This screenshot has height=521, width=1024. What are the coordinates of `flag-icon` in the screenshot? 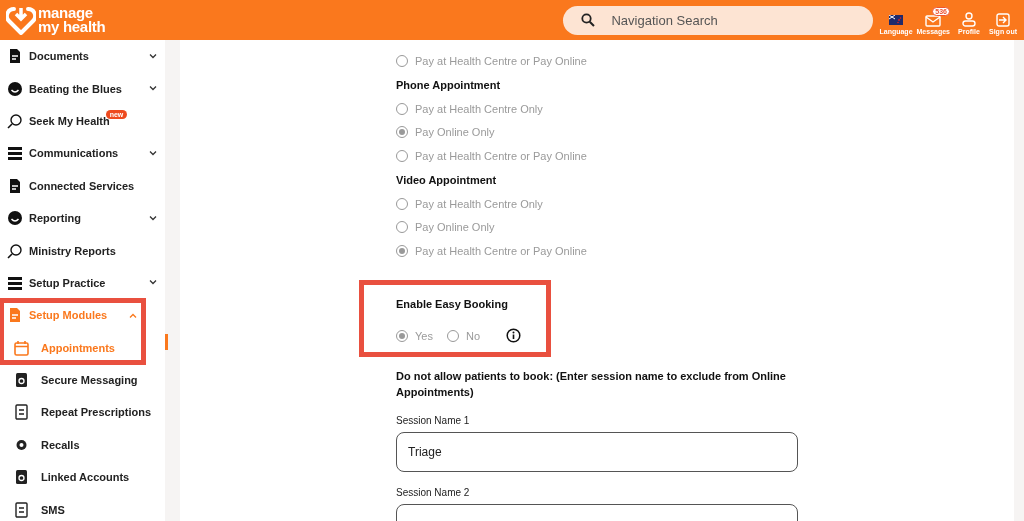 It's located at (896, 19).